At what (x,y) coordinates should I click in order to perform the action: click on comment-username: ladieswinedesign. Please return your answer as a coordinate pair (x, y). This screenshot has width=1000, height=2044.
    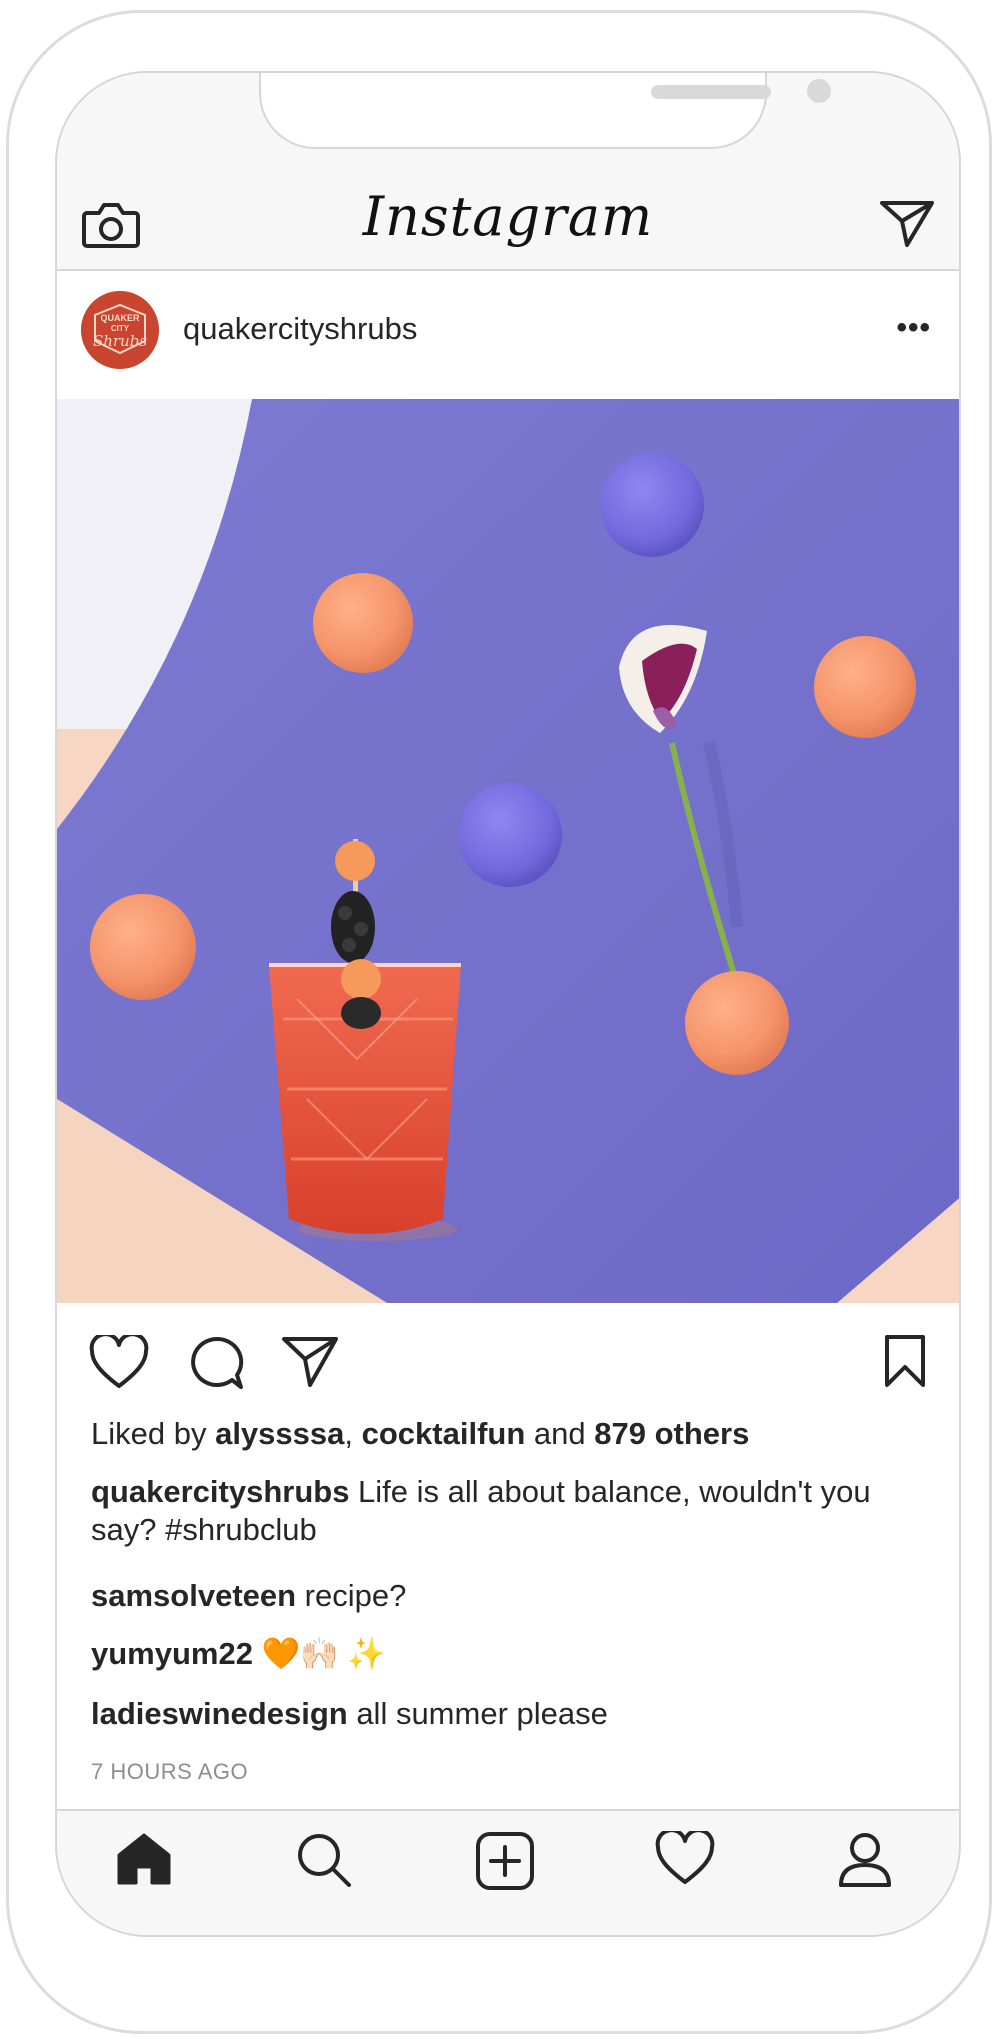
    Looking at the image, I should click on (219, 1713).